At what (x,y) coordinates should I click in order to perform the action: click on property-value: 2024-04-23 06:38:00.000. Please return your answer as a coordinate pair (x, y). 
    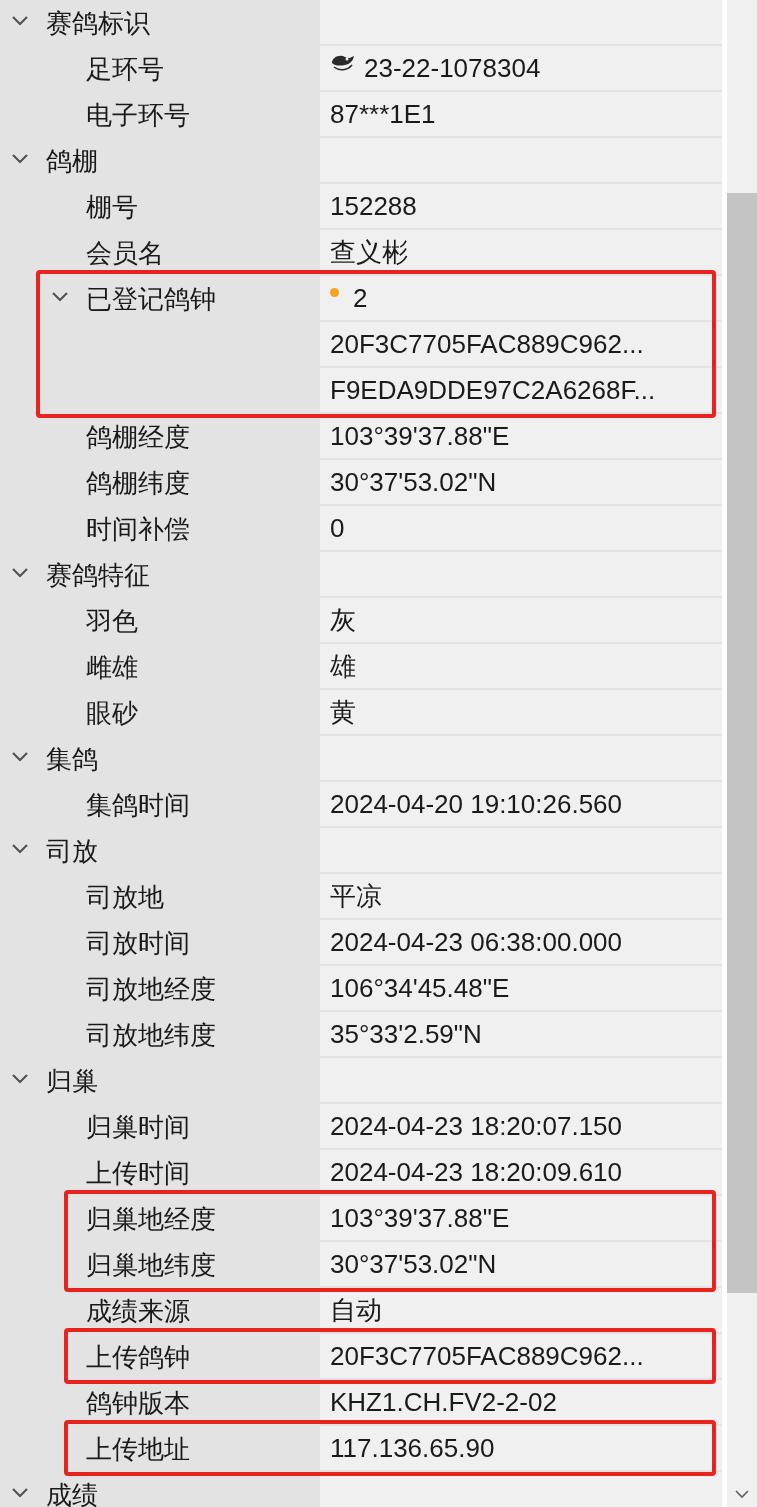
    Looking at the image, I should click on (476, 942).